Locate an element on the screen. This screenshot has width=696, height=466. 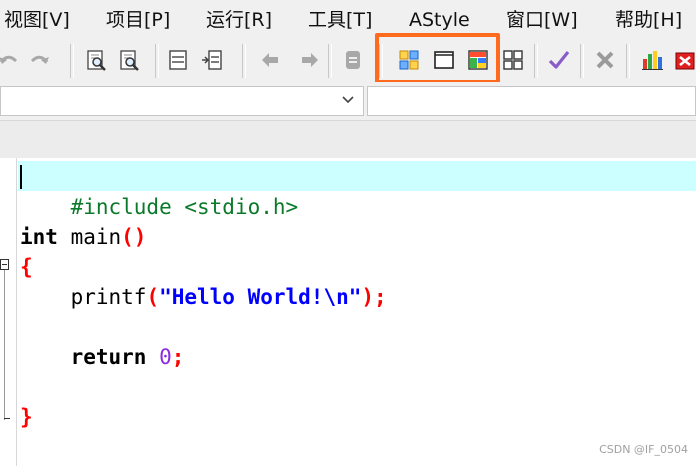
window-button is located at coordinates (178, 60).